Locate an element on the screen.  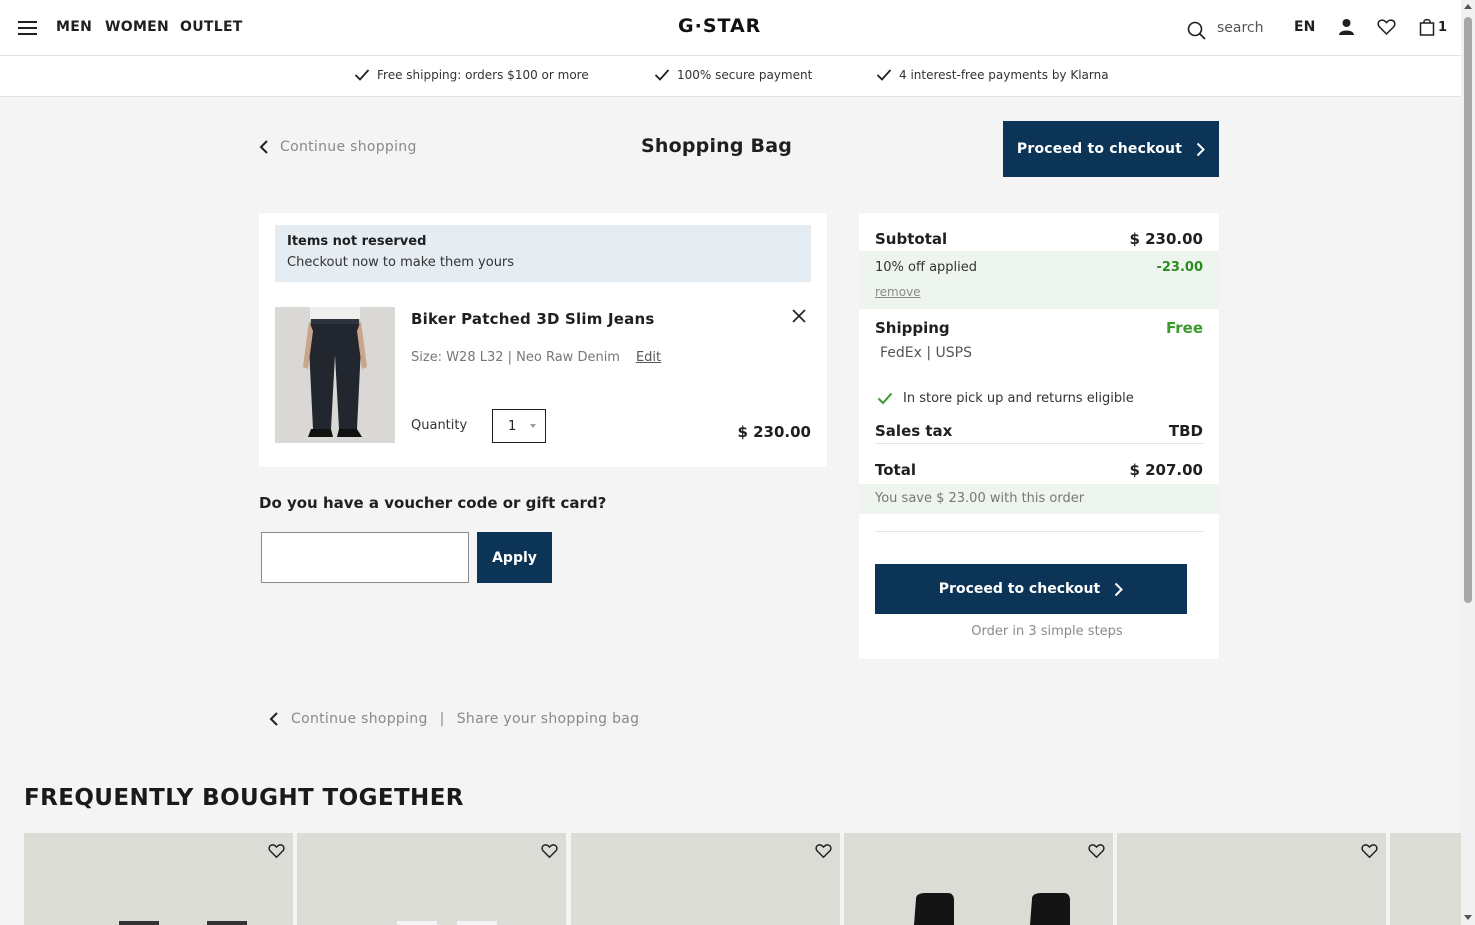
nav-outlet: OUTLET is located at coordinates (211, 27).